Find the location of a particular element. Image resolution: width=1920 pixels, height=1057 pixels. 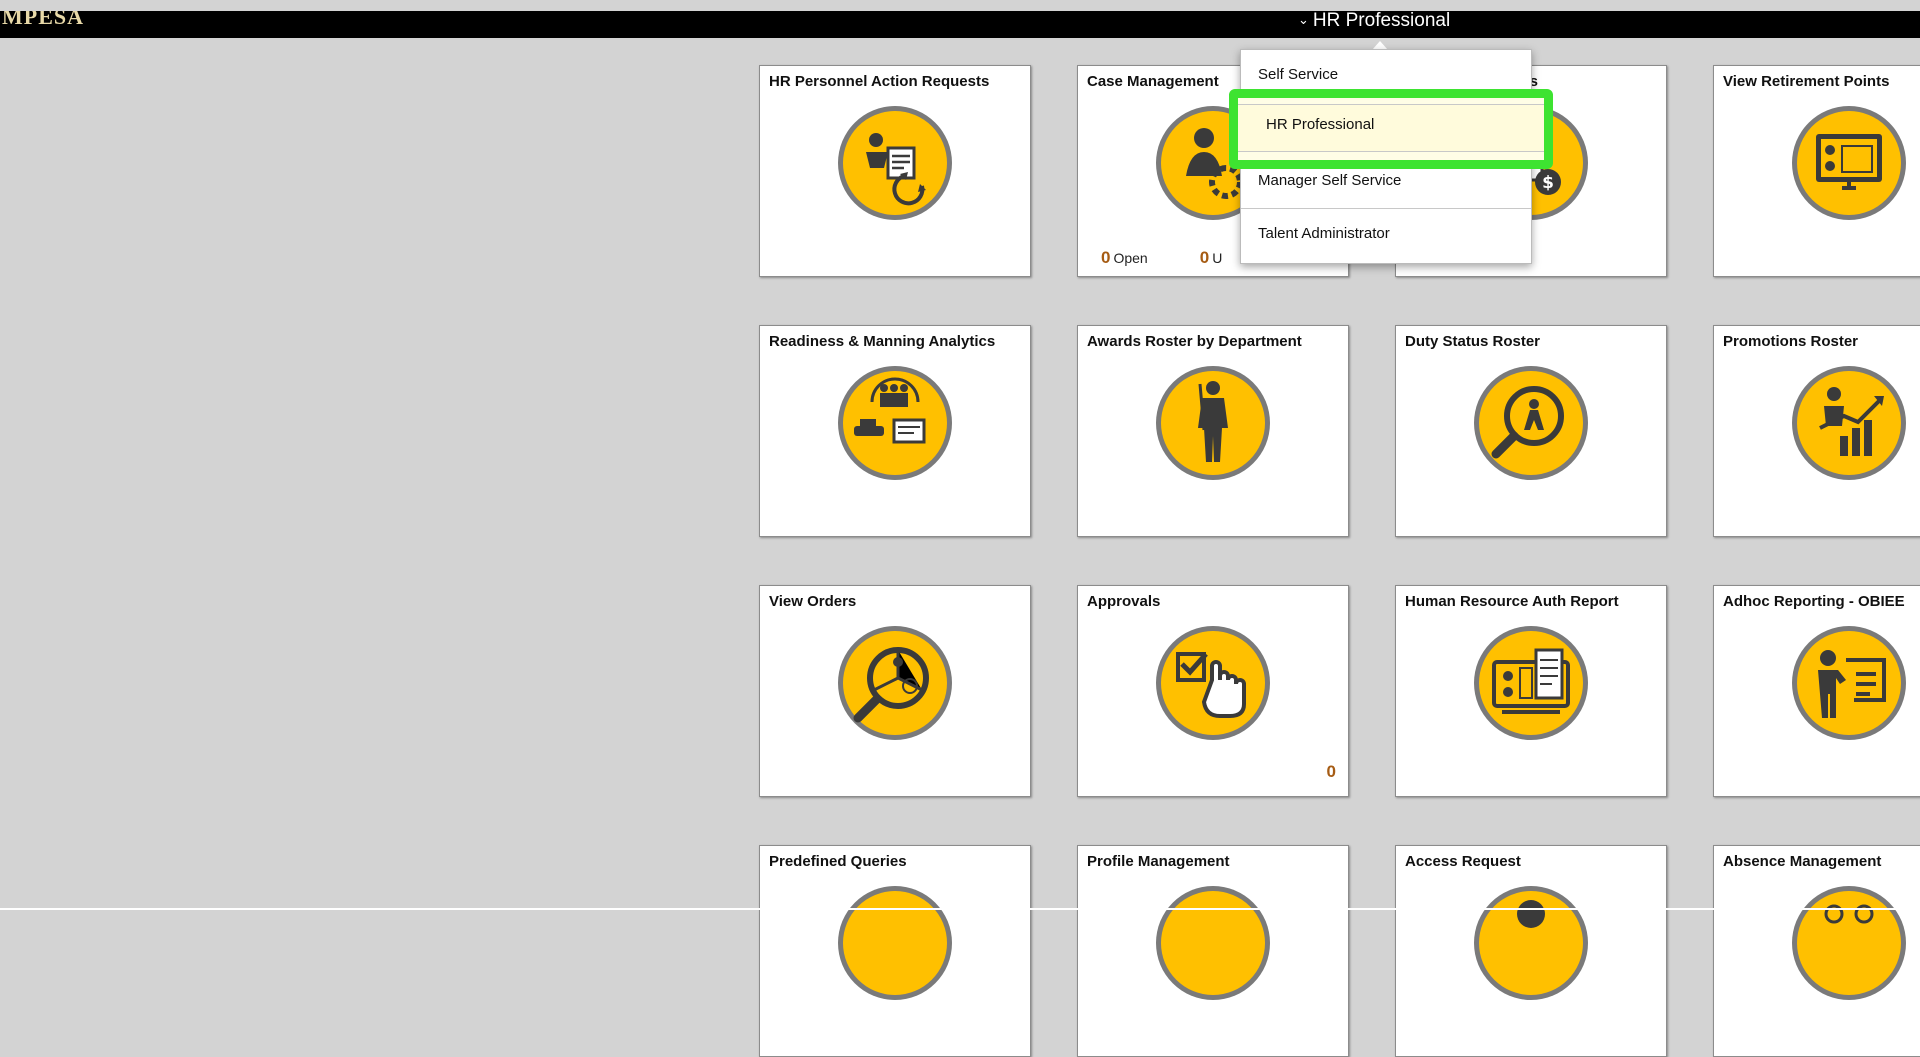

tile-profile-management: Profile Management is located at coordinates (1213, 951).